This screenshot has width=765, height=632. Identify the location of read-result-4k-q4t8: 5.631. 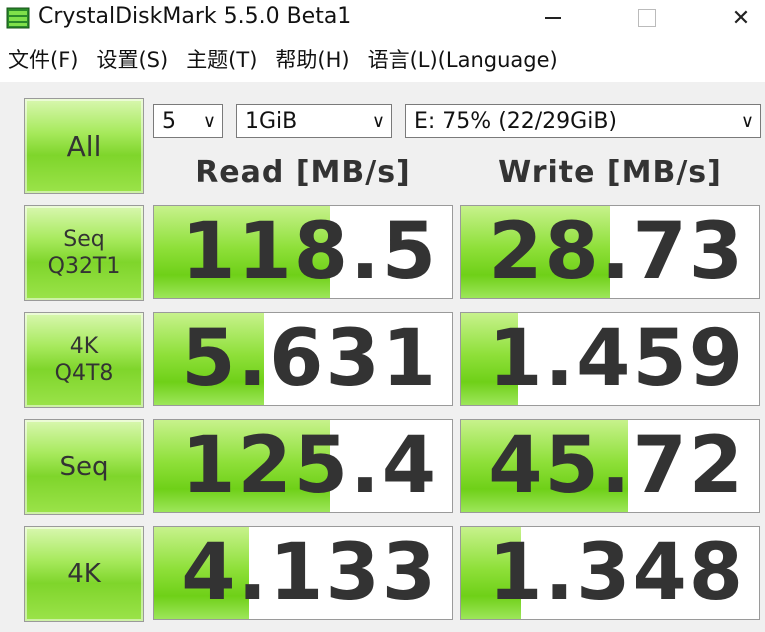
(303, 359).